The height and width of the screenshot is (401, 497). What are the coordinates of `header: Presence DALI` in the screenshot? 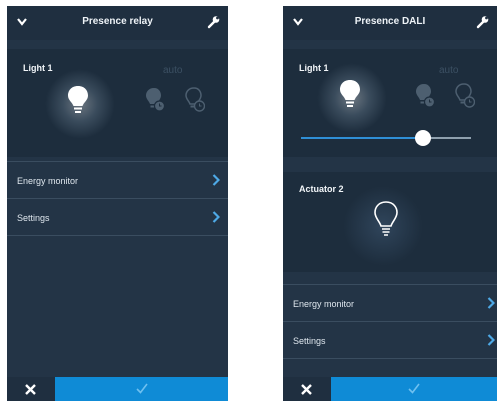 It's located at (390, 23).